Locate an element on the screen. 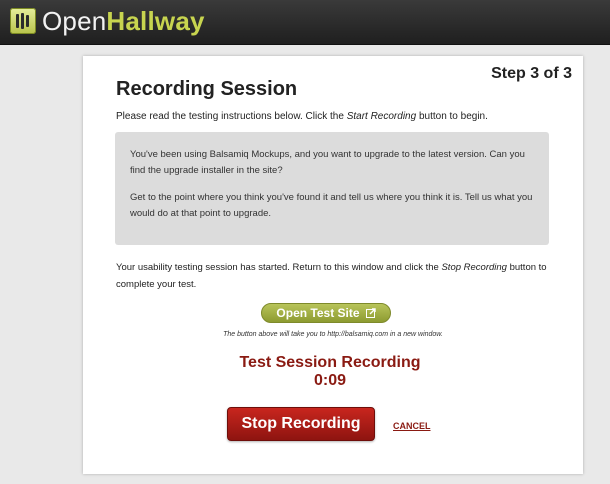 The width and height of the screenshot is (610, 484). recording-title: Test Session Recording is located at coordinates (330, 362).